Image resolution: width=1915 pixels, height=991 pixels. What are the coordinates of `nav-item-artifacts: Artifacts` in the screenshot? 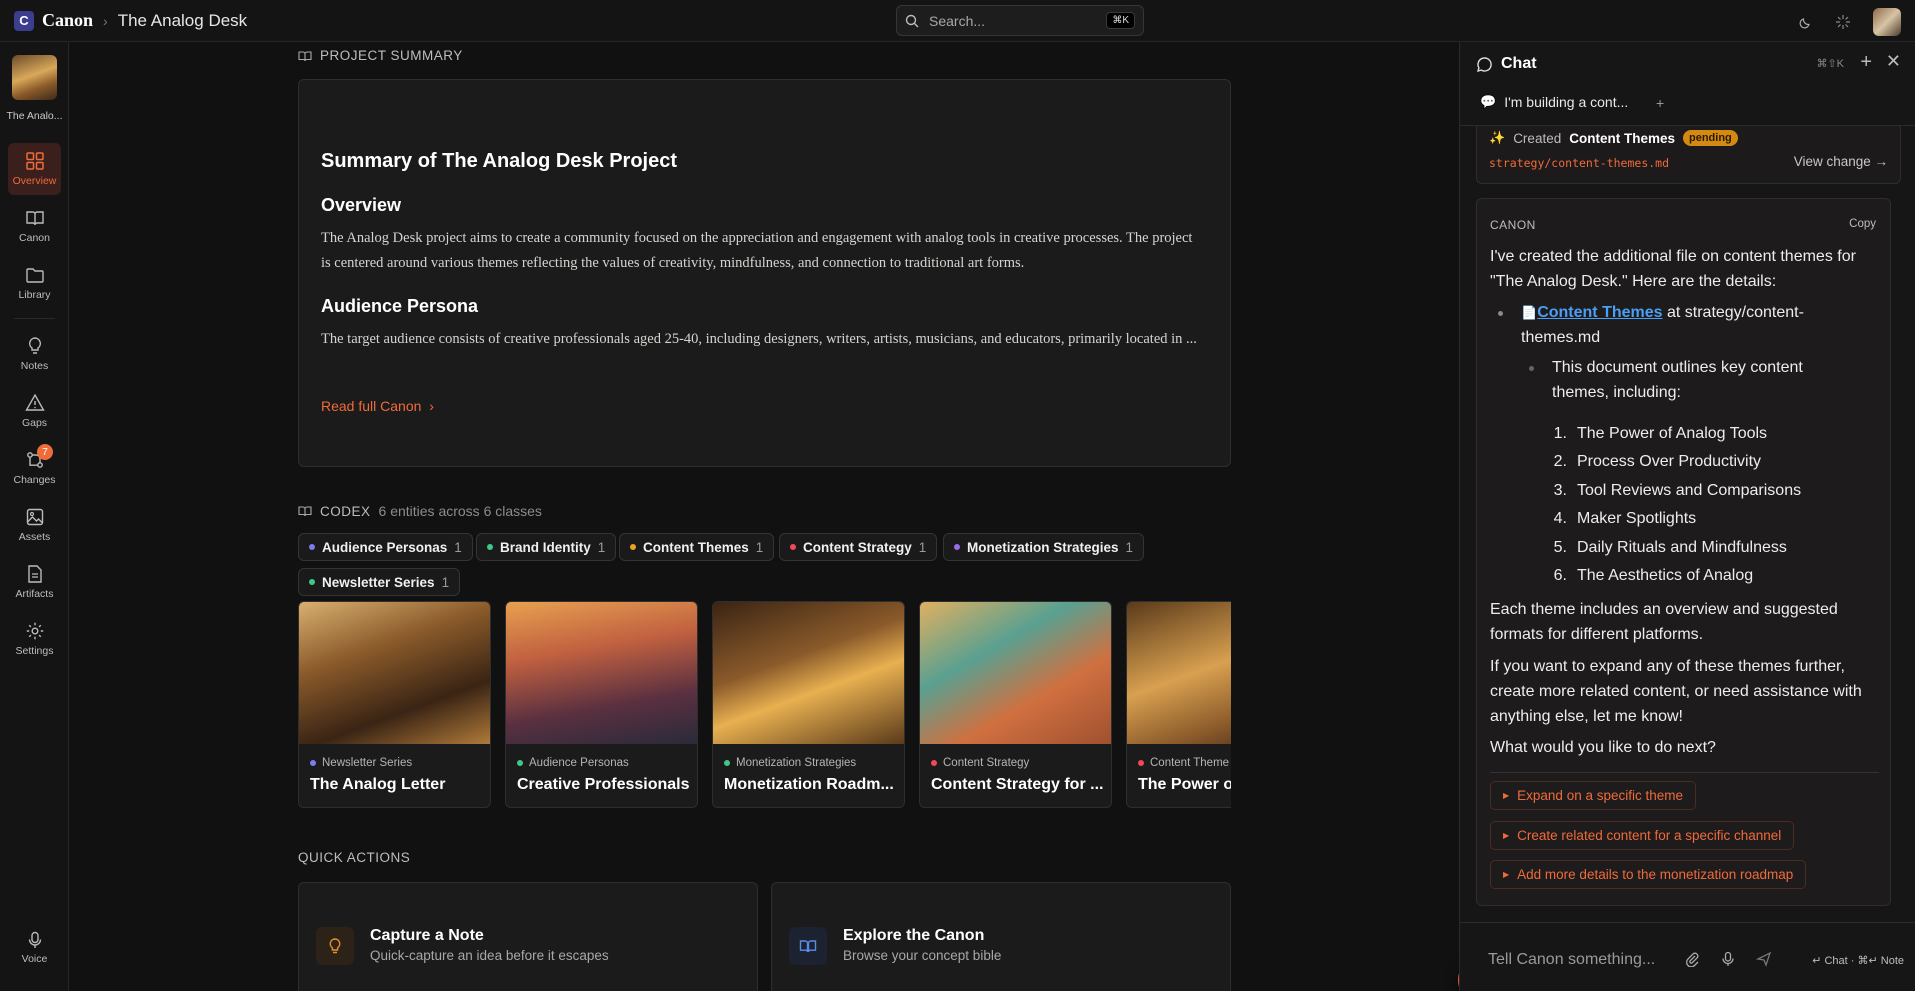 It's located at (34, 582).